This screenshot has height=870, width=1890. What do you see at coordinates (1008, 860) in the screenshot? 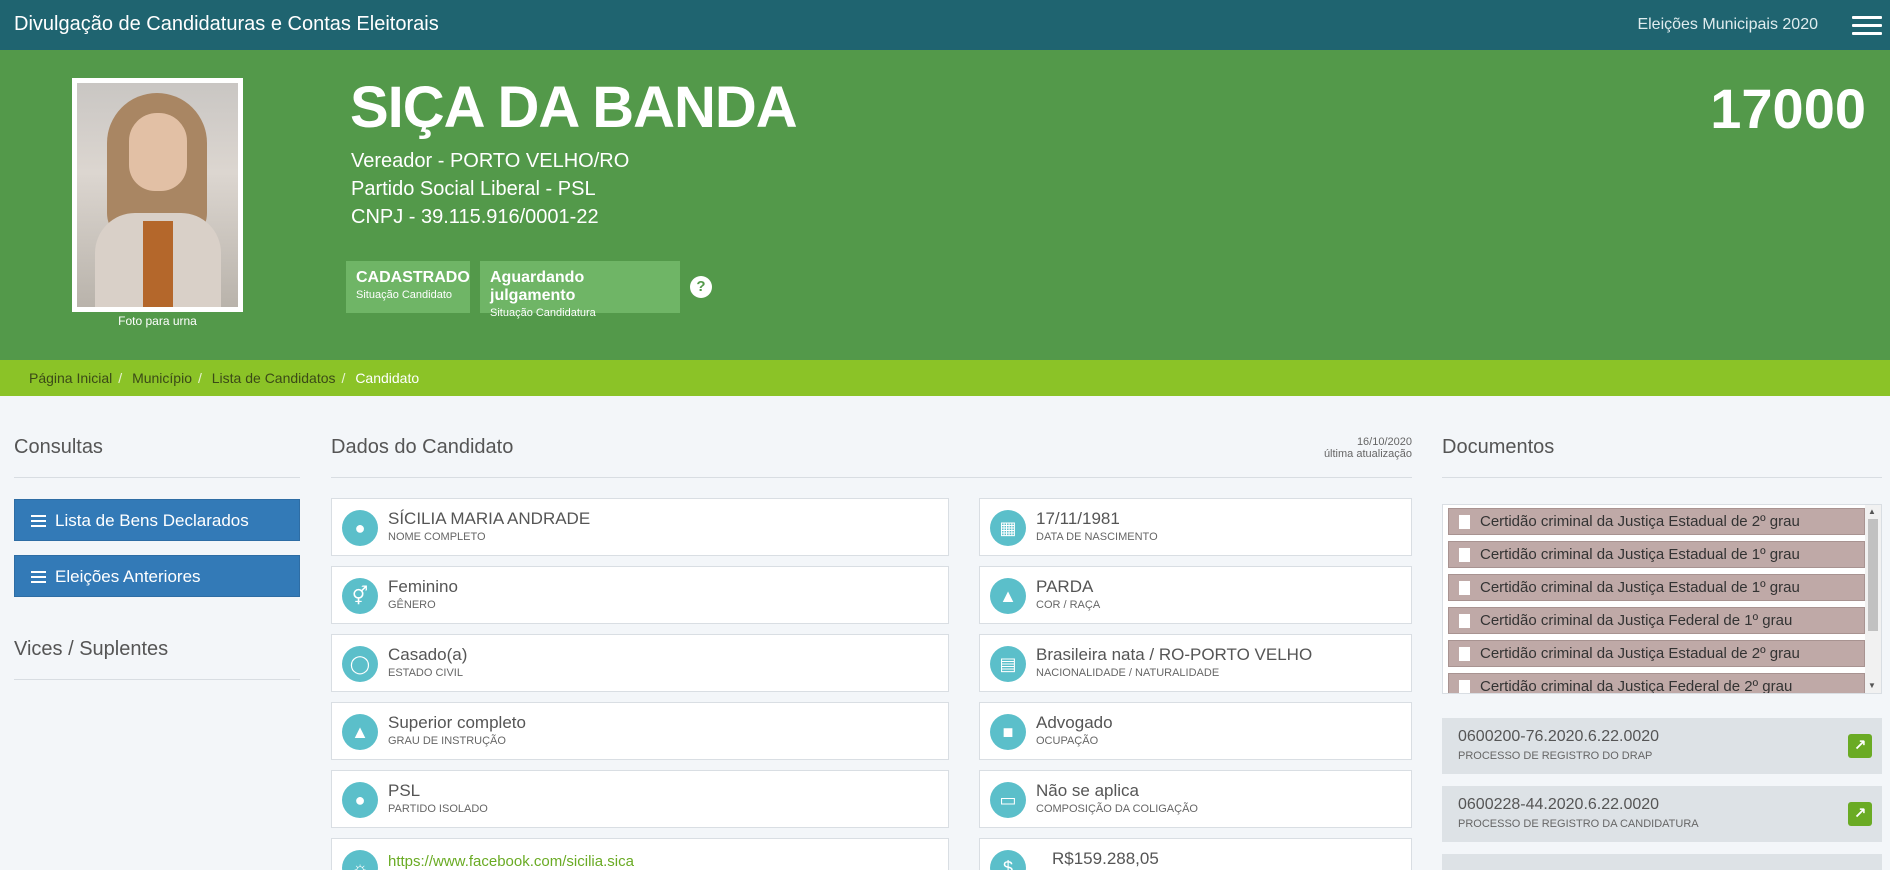
I see `dollar-icon: $` at bounding box center [1008, 860].